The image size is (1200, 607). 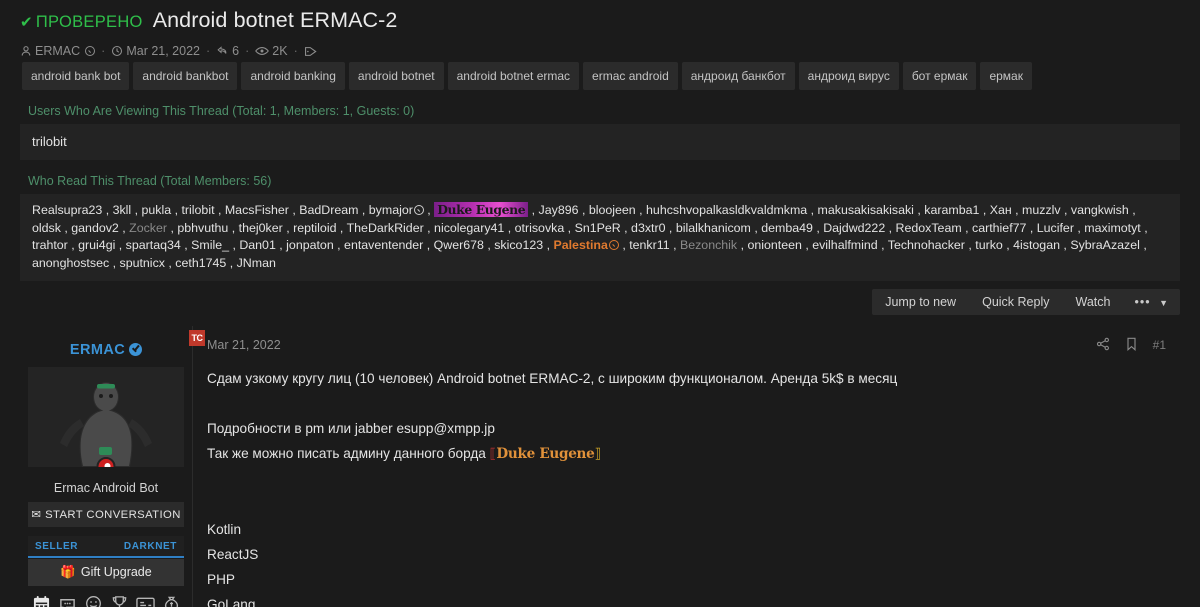 I want to click on reader-name: pukla, so click(x=157, y=210).